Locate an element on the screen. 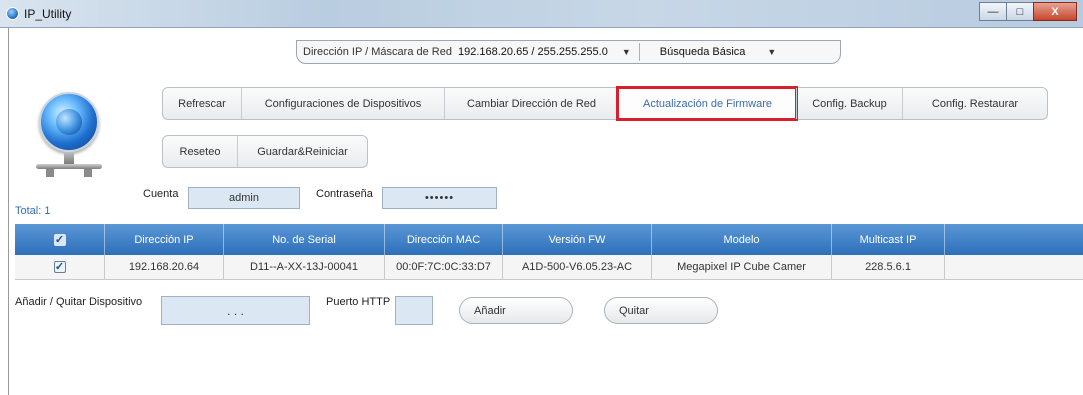 The width and height of the screenshot is (1083, 395). refresh-button: Refrescar is located at coordinates (202, 103).